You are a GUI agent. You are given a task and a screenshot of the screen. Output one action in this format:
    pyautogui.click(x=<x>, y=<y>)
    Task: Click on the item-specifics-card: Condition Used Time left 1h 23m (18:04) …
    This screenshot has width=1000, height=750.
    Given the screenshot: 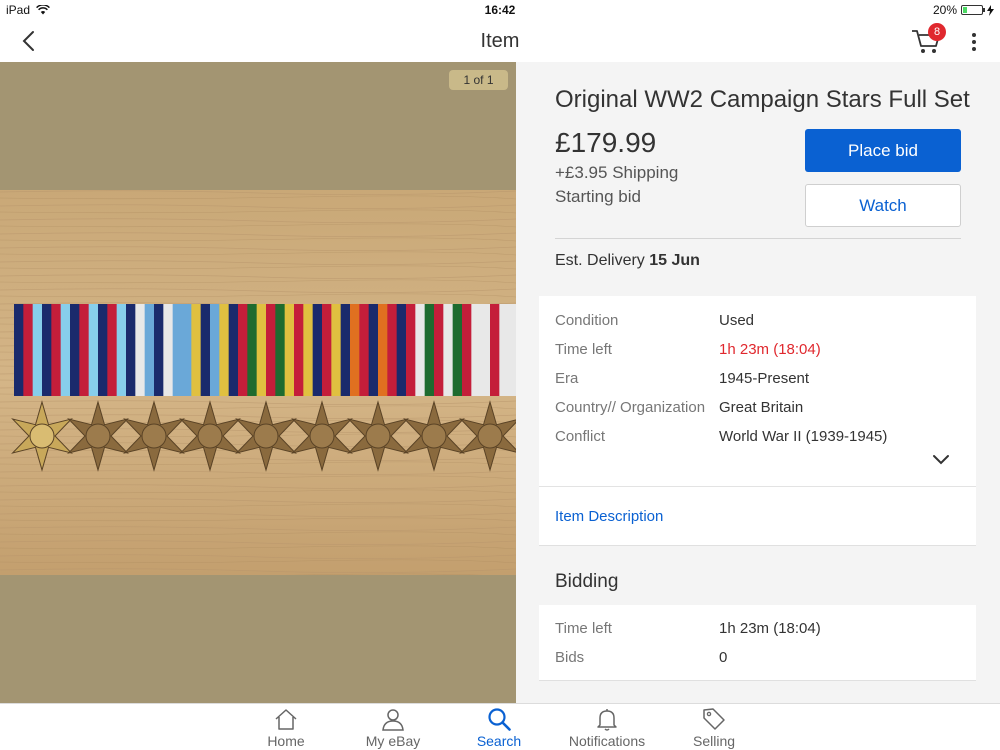 What is the action you would take?
    pyautogui.click(x=757, y=421)
    